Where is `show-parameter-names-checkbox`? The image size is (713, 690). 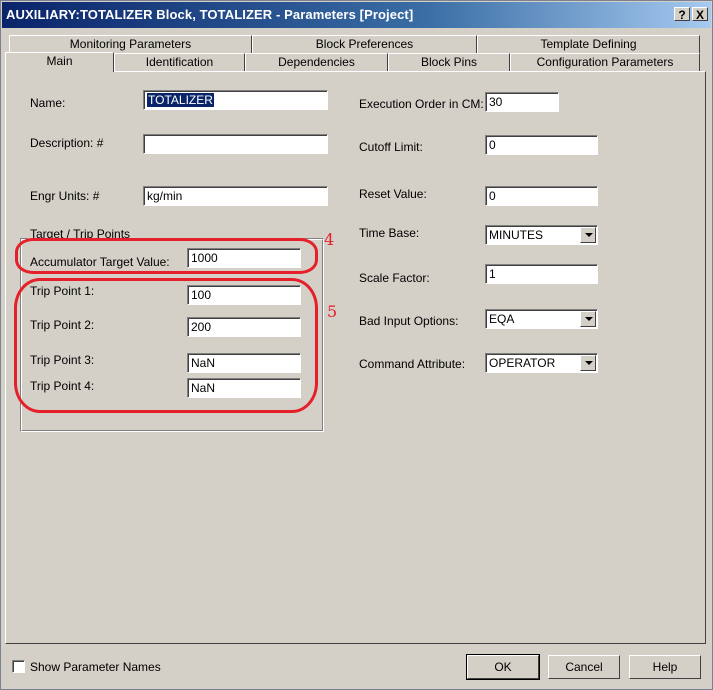
show-parameter-names-checkbox is located at coordinates (18, 666).